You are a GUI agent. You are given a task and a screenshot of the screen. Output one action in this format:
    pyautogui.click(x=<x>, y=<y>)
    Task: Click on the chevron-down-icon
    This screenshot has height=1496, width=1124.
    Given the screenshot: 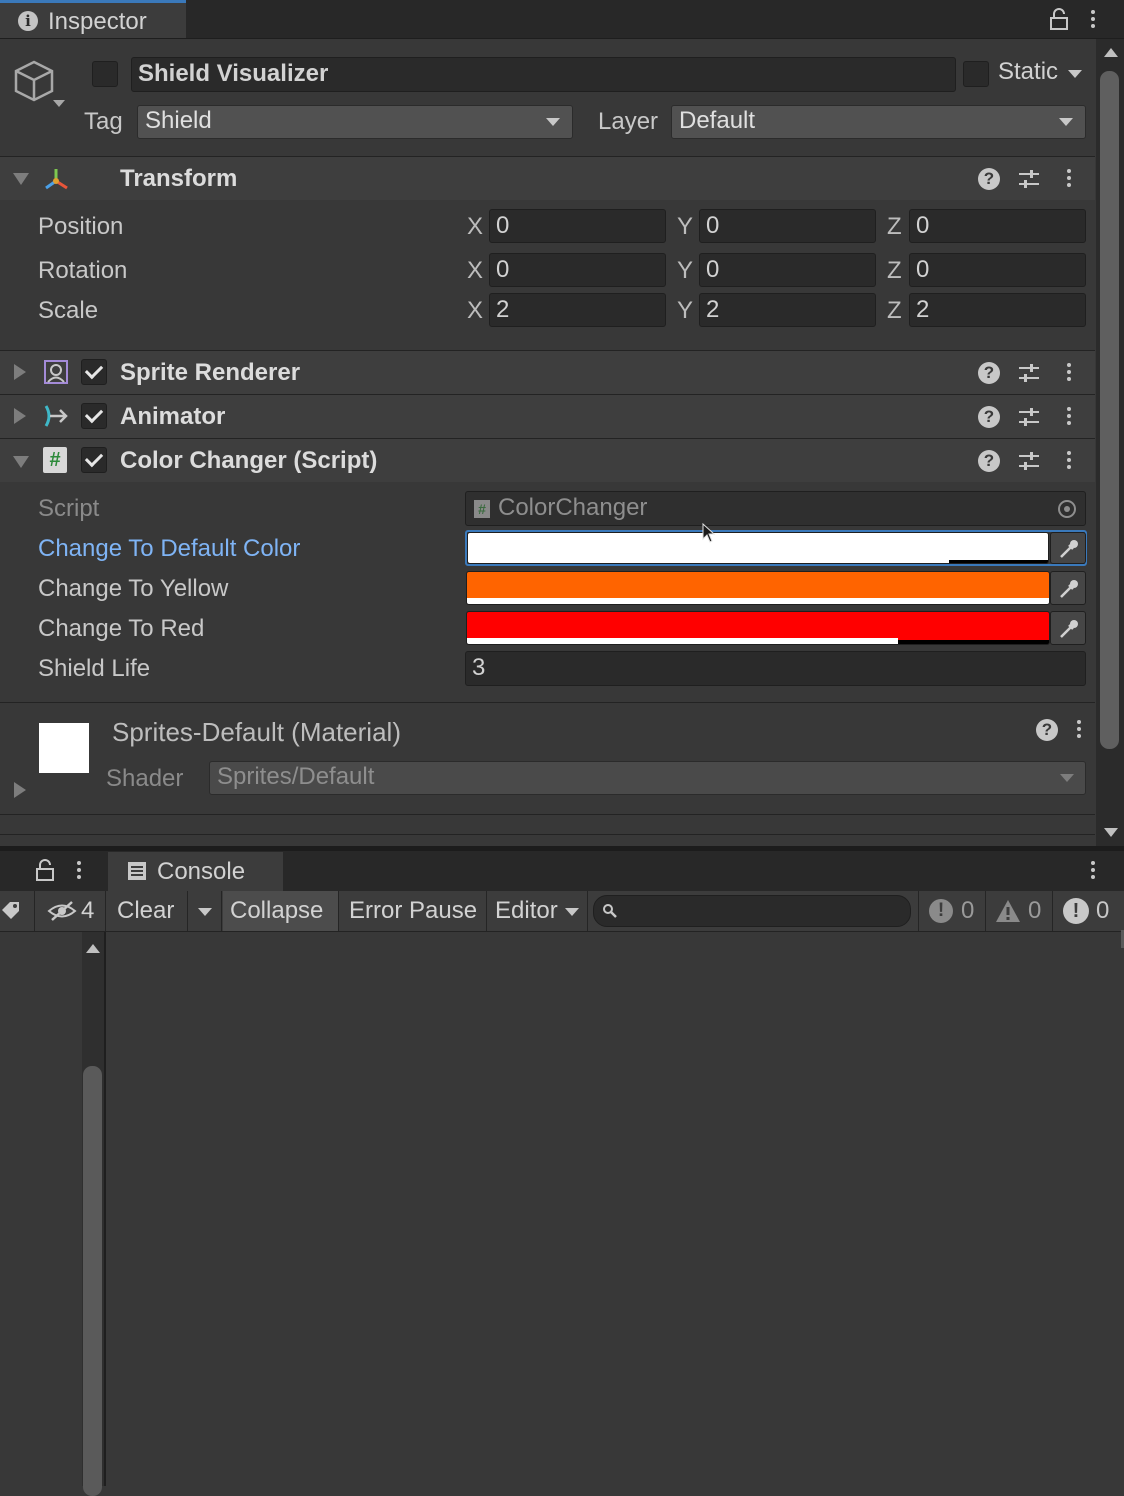 What is the action you would take?
    pyautogui.click(x=1067, y=778)
    